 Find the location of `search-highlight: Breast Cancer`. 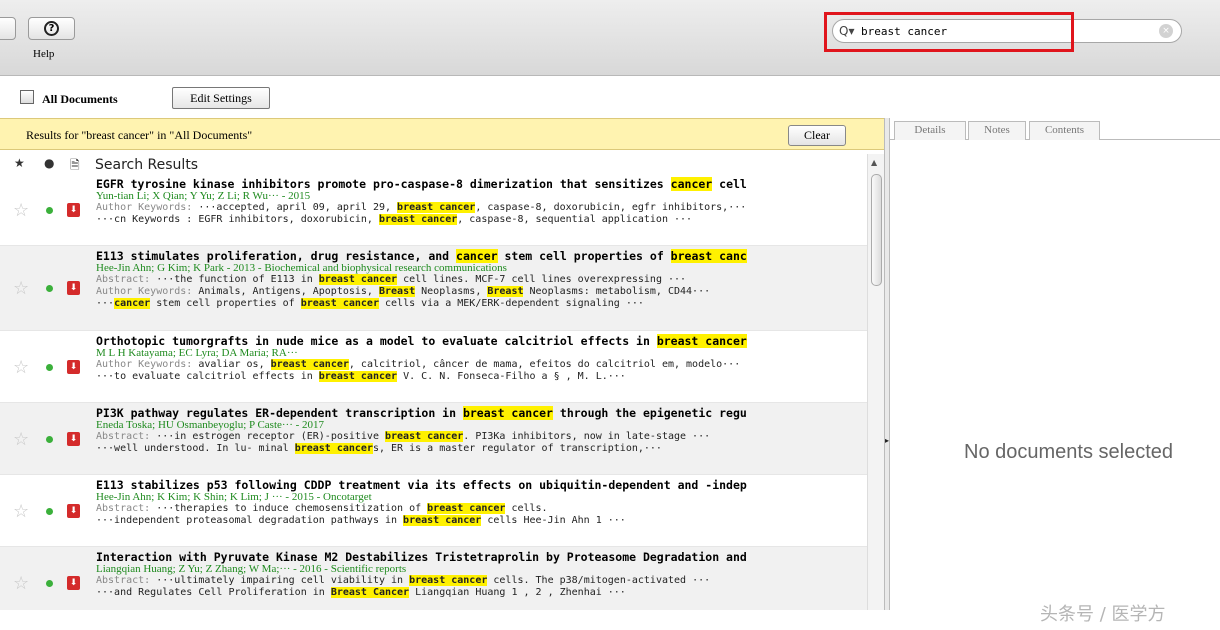

search-highlight: Breast Cancer is located at coordinates (370, 592).